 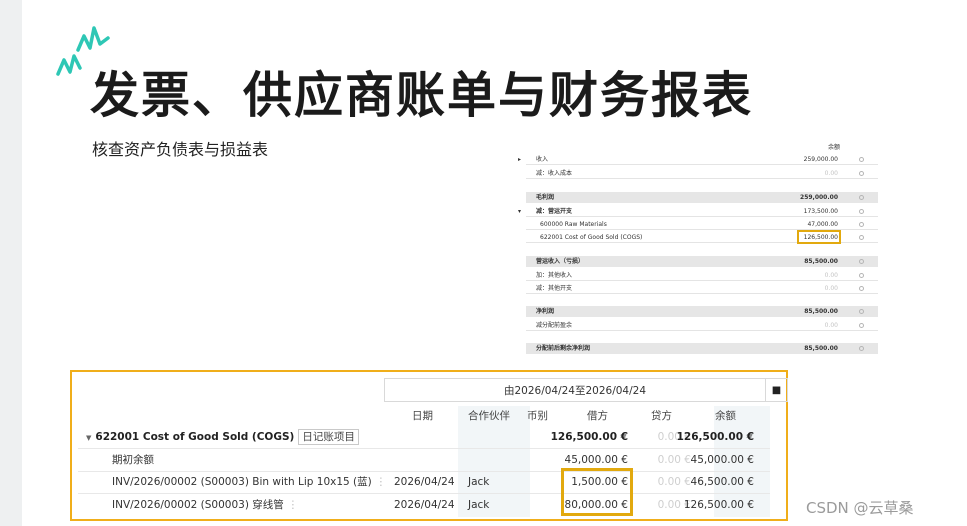 I want to click on ledger-row-balance: 126,500.00 €, so click(x=718, y=505).